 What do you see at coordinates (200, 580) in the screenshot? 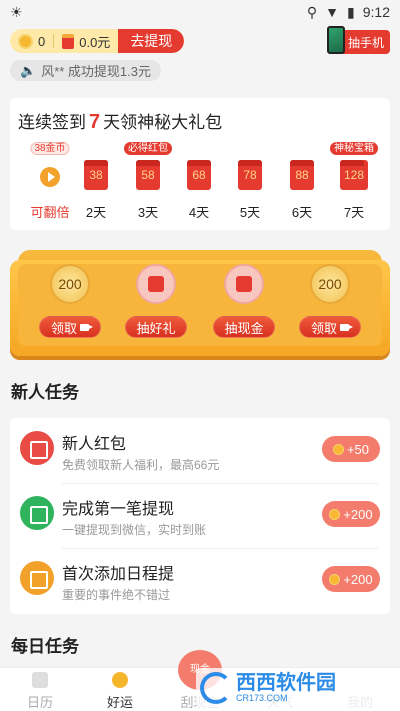
I see `task-item: 首次添加日程提 重要的事件绝不错过 +200` at bounding box center [200, 580].